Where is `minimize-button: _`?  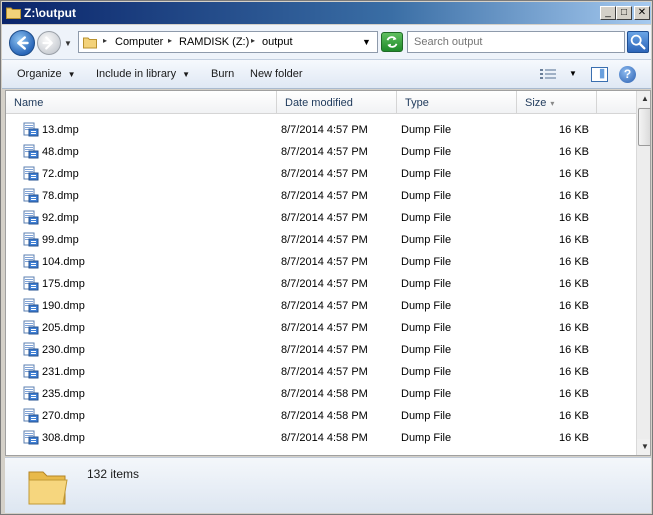 minimize-button: _ is located at coordinates (608, 13).